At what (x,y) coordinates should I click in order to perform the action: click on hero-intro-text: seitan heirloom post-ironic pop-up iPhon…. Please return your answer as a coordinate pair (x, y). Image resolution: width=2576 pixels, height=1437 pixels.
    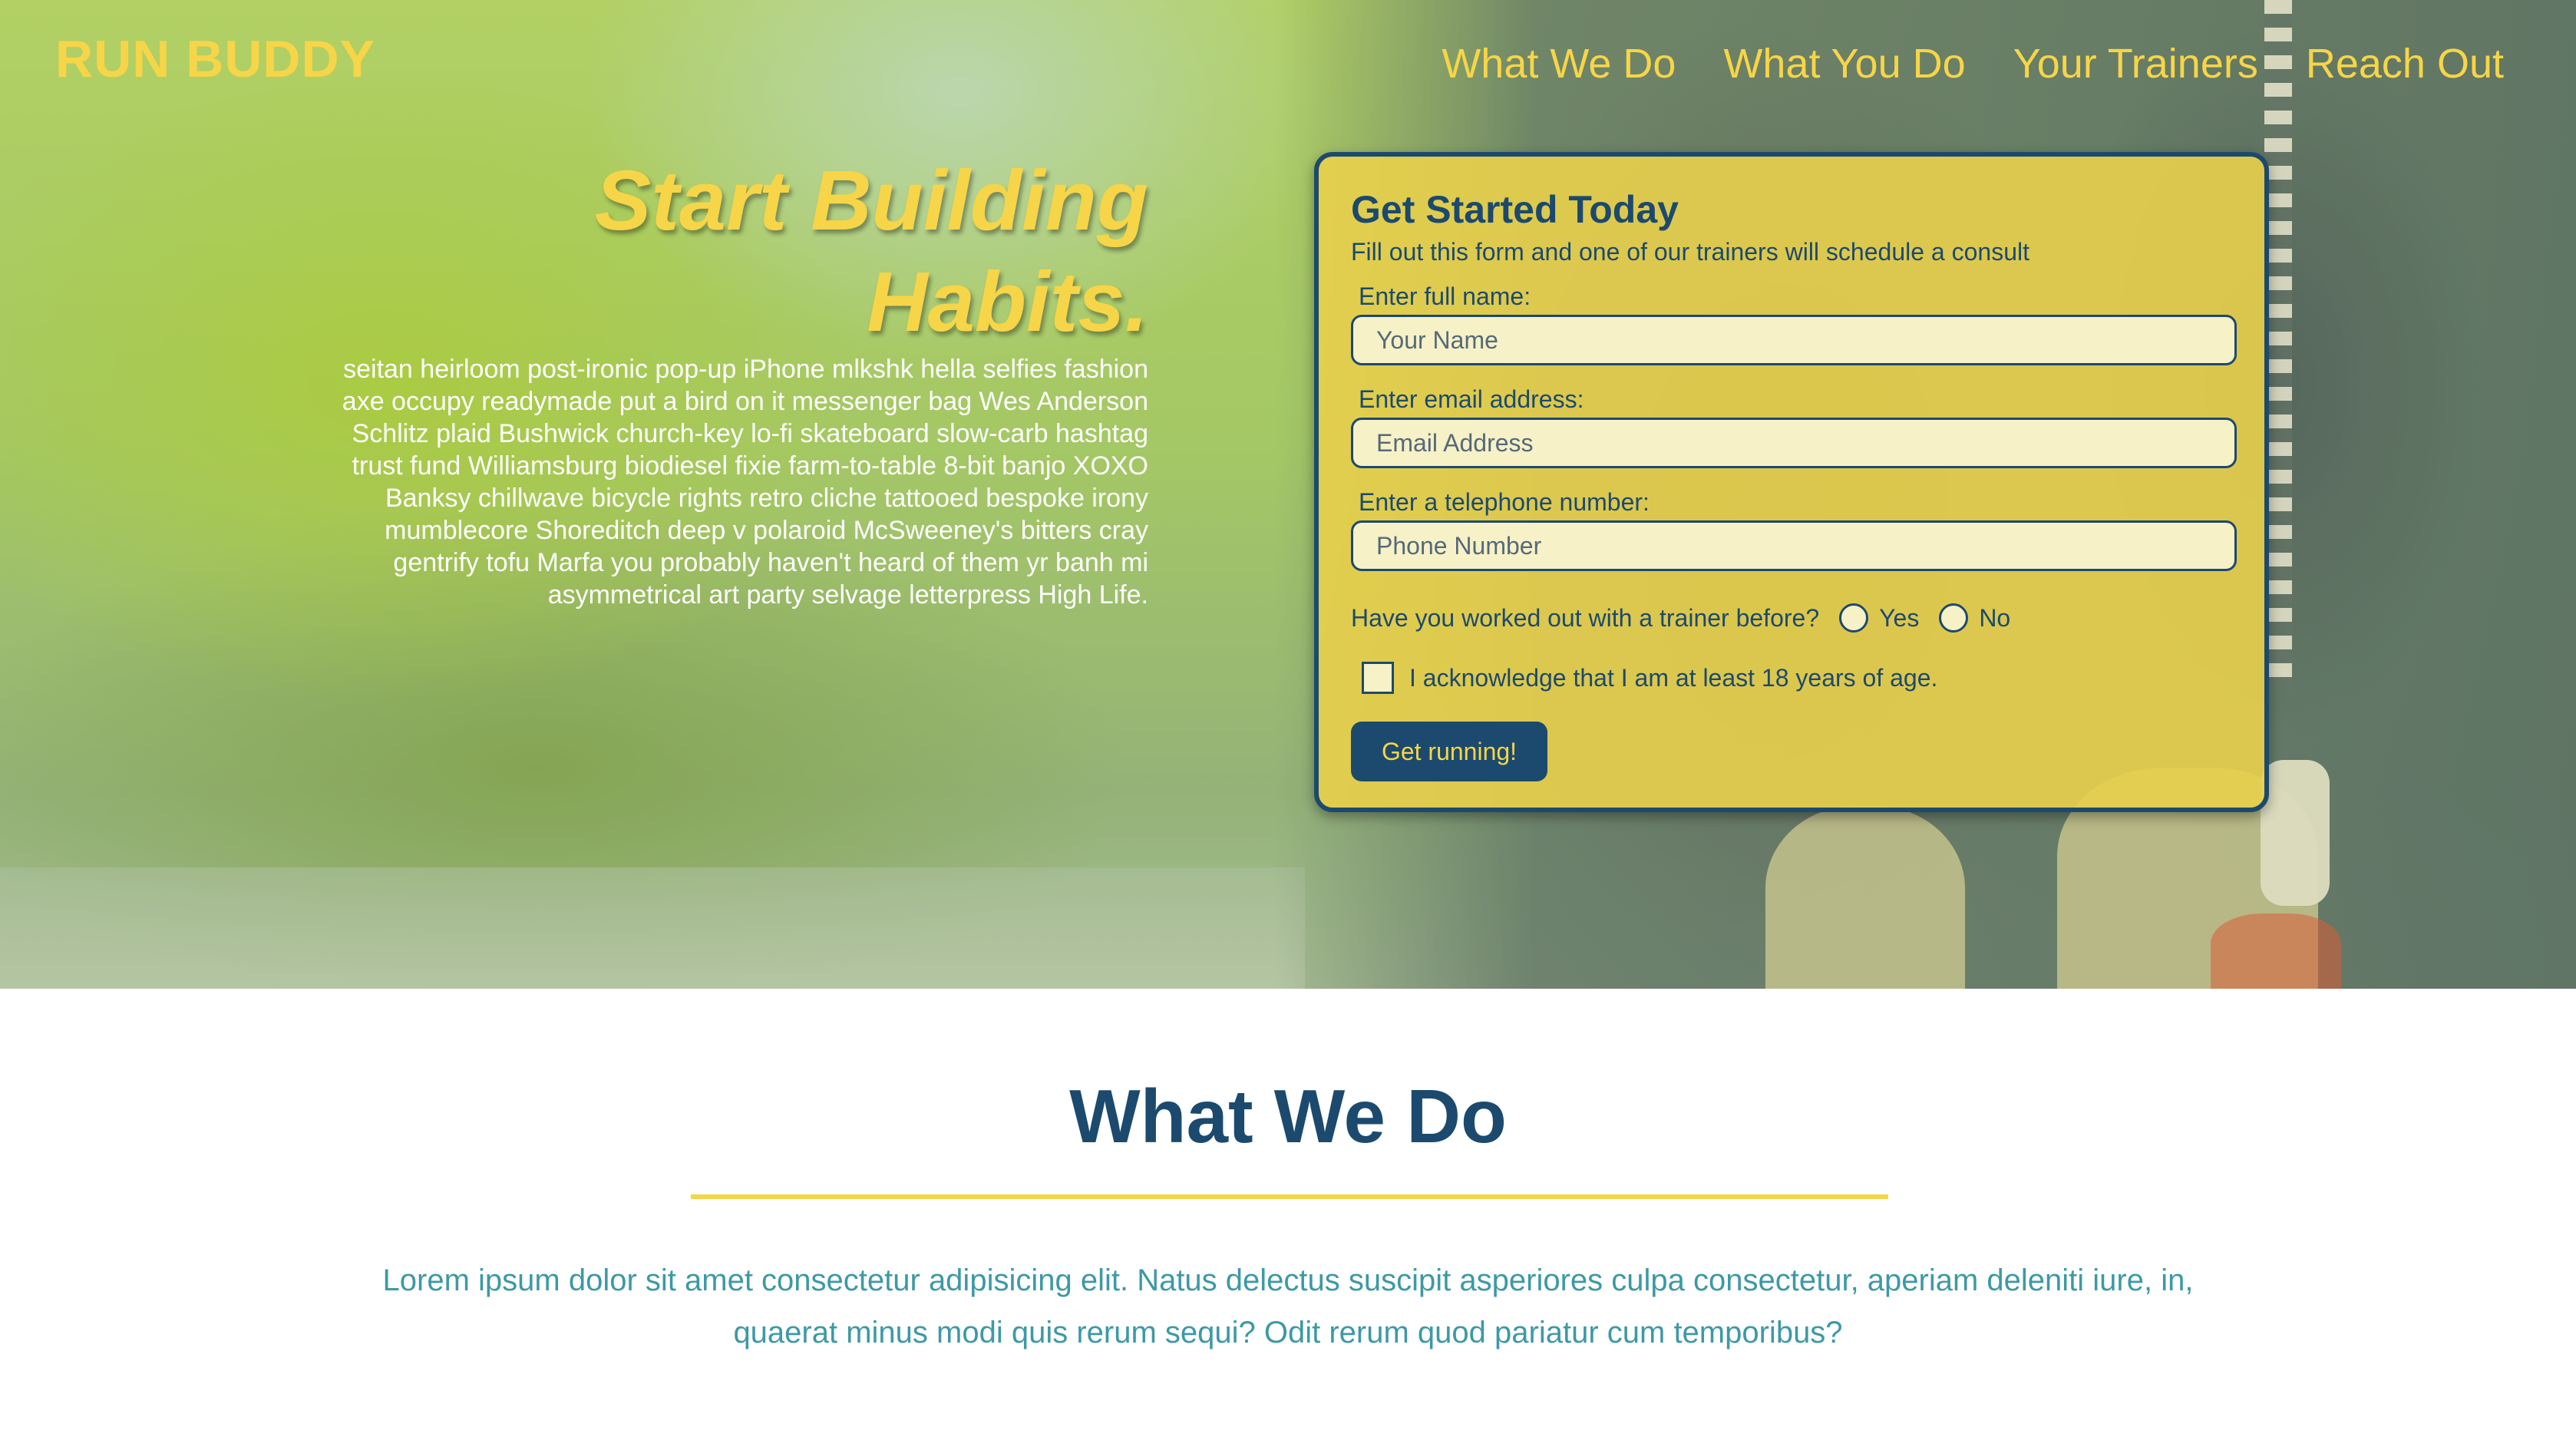
    Looking at the image, I should click on (745, 482).